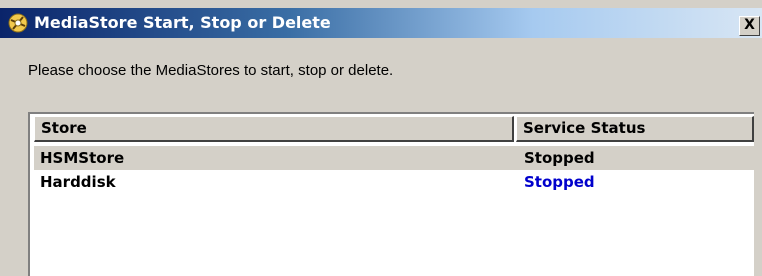 The width and height of the screenshot is (762, 276). I want to click on store-name: Harddisk, so click(78, 182).